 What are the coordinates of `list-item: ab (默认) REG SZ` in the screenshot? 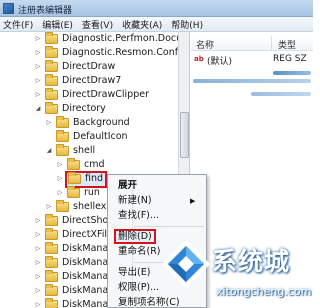 It's located at (252, 60).